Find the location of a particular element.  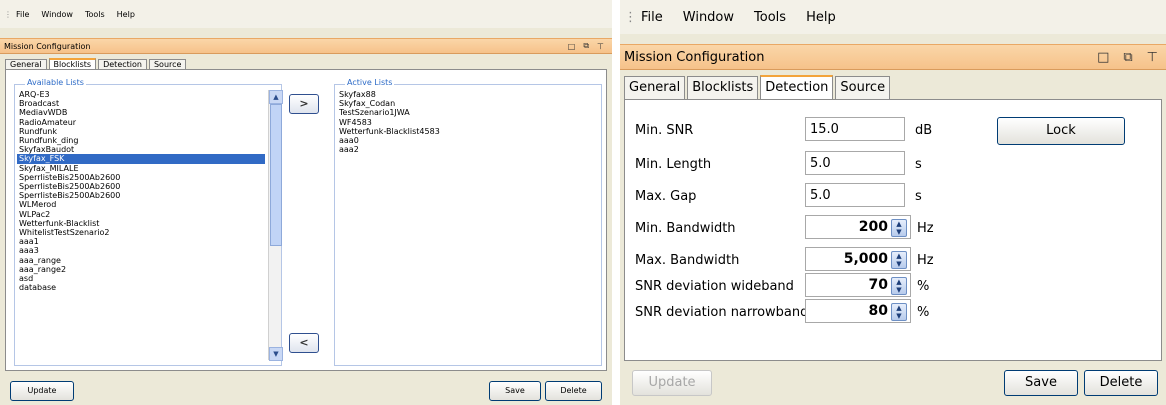

tab-bar: General Blocklists Detection Source is located at coordinates (895, 87).